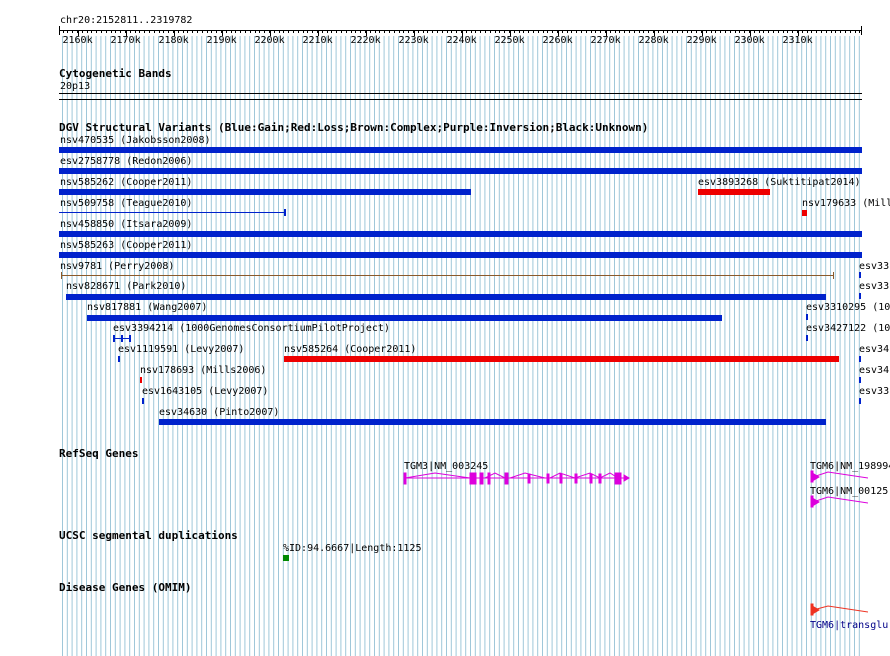  Describe the element at coordinates (265, 192) in the screenshot. I see `dgv-feature-nsv585262` at that location.